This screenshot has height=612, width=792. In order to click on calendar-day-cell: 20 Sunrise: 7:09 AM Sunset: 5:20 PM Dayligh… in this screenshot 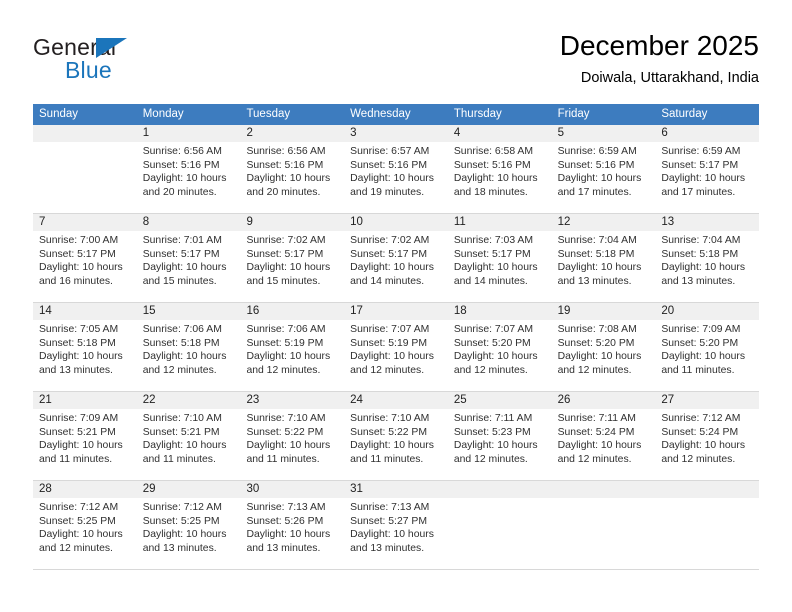, I will do `click(707, 347)`.